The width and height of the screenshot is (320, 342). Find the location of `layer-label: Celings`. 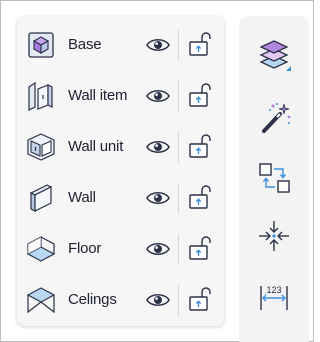

layer-label: Celings is located at coordinates (92, 299).